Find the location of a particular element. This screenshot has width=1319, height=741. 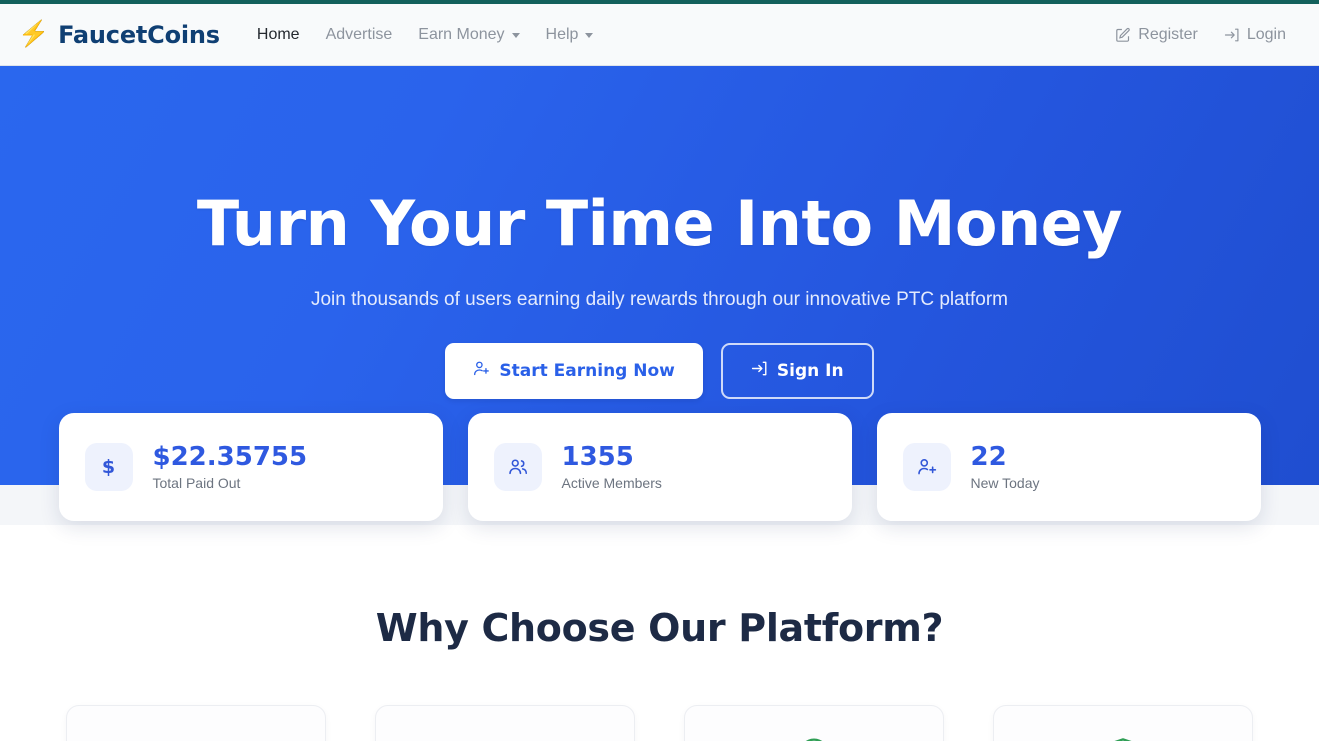

stat-card-new-today: 22 New Today is located at coordinates (1068, 467).